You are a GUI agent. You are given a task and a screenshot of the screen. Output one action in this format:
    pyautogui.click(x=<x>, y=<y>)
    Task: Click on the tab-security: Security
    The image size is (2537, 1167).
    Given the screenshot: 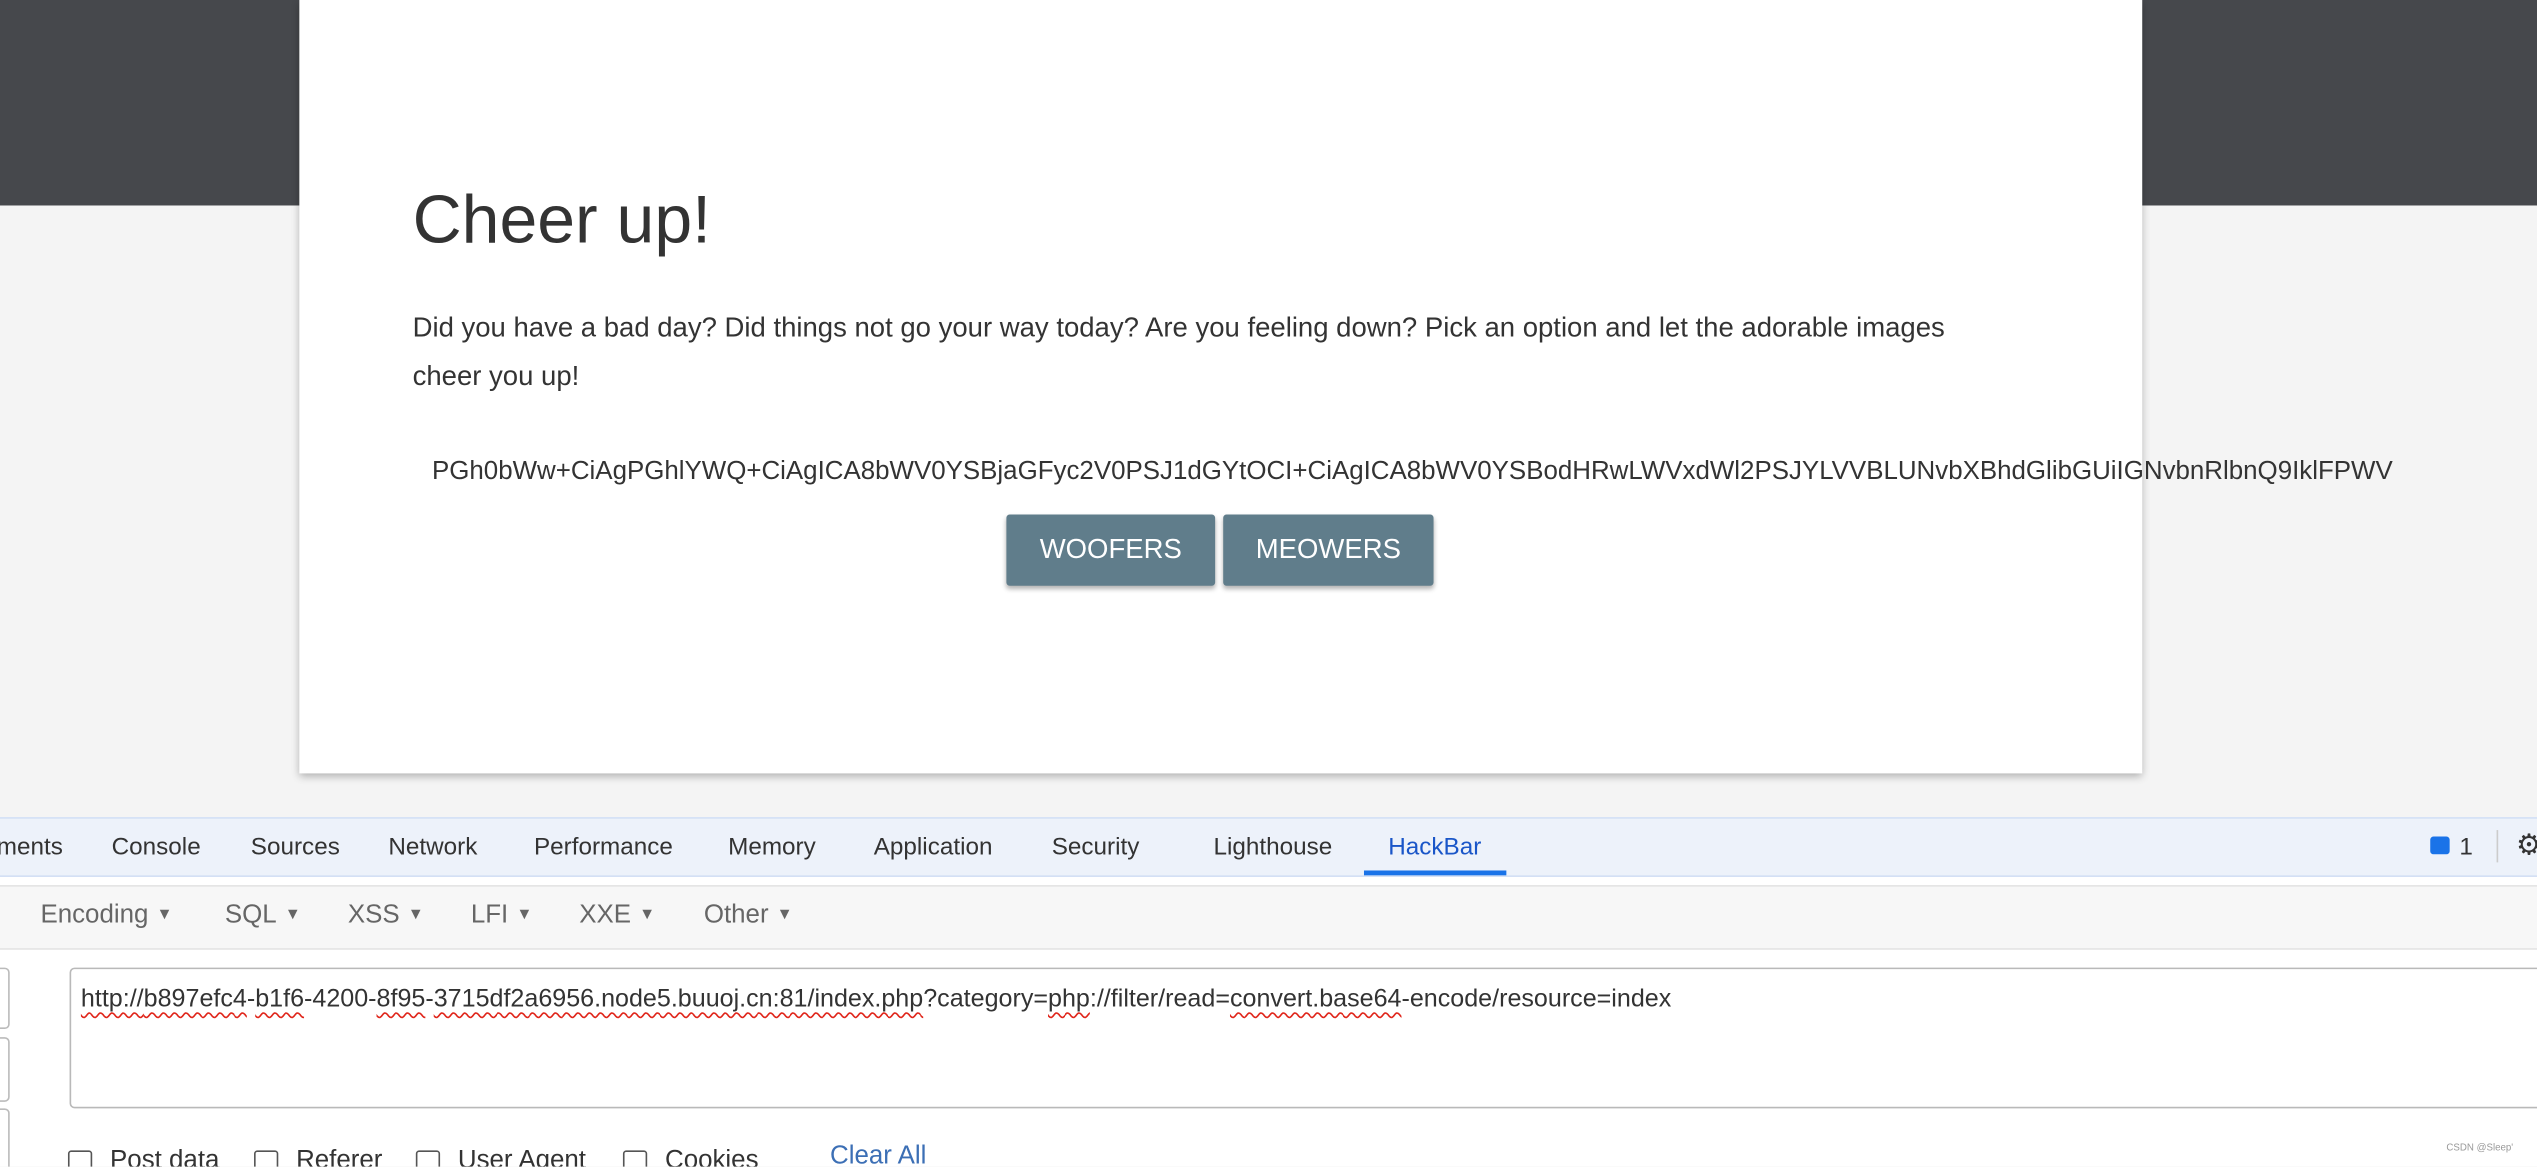 What is the action you would take?
    pyautogui.click(x=1096, y=847)
    